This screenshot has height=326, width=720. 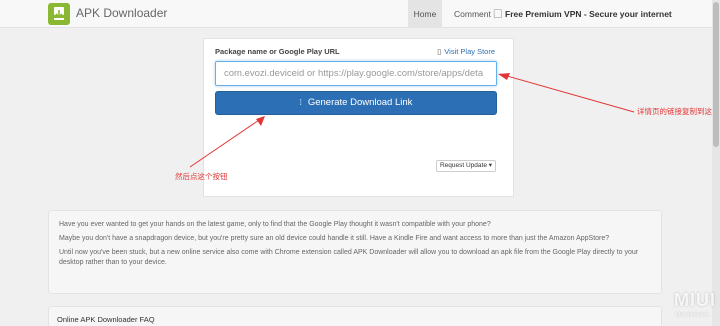 I want to click on external-link-icon: ▯, so click(x=439, y=51).